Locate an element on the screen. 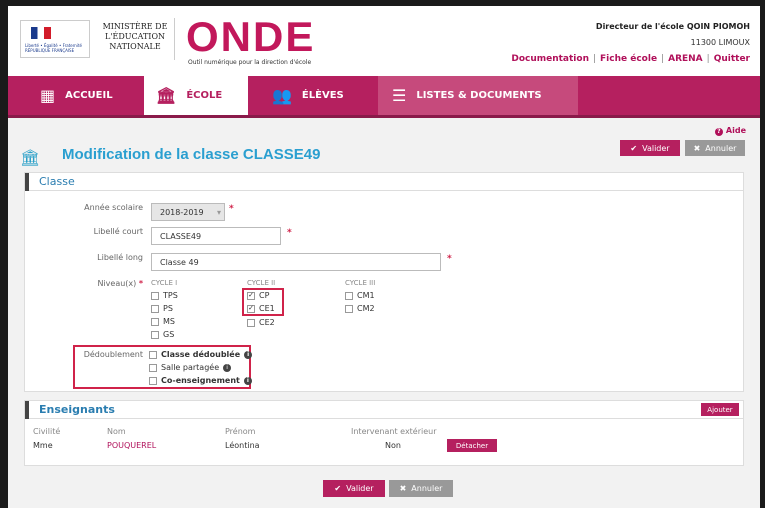 Image resolution: width=765 pixels, height=508 pixels. school-icon: 🏛 is located at coordinates (30, 157).